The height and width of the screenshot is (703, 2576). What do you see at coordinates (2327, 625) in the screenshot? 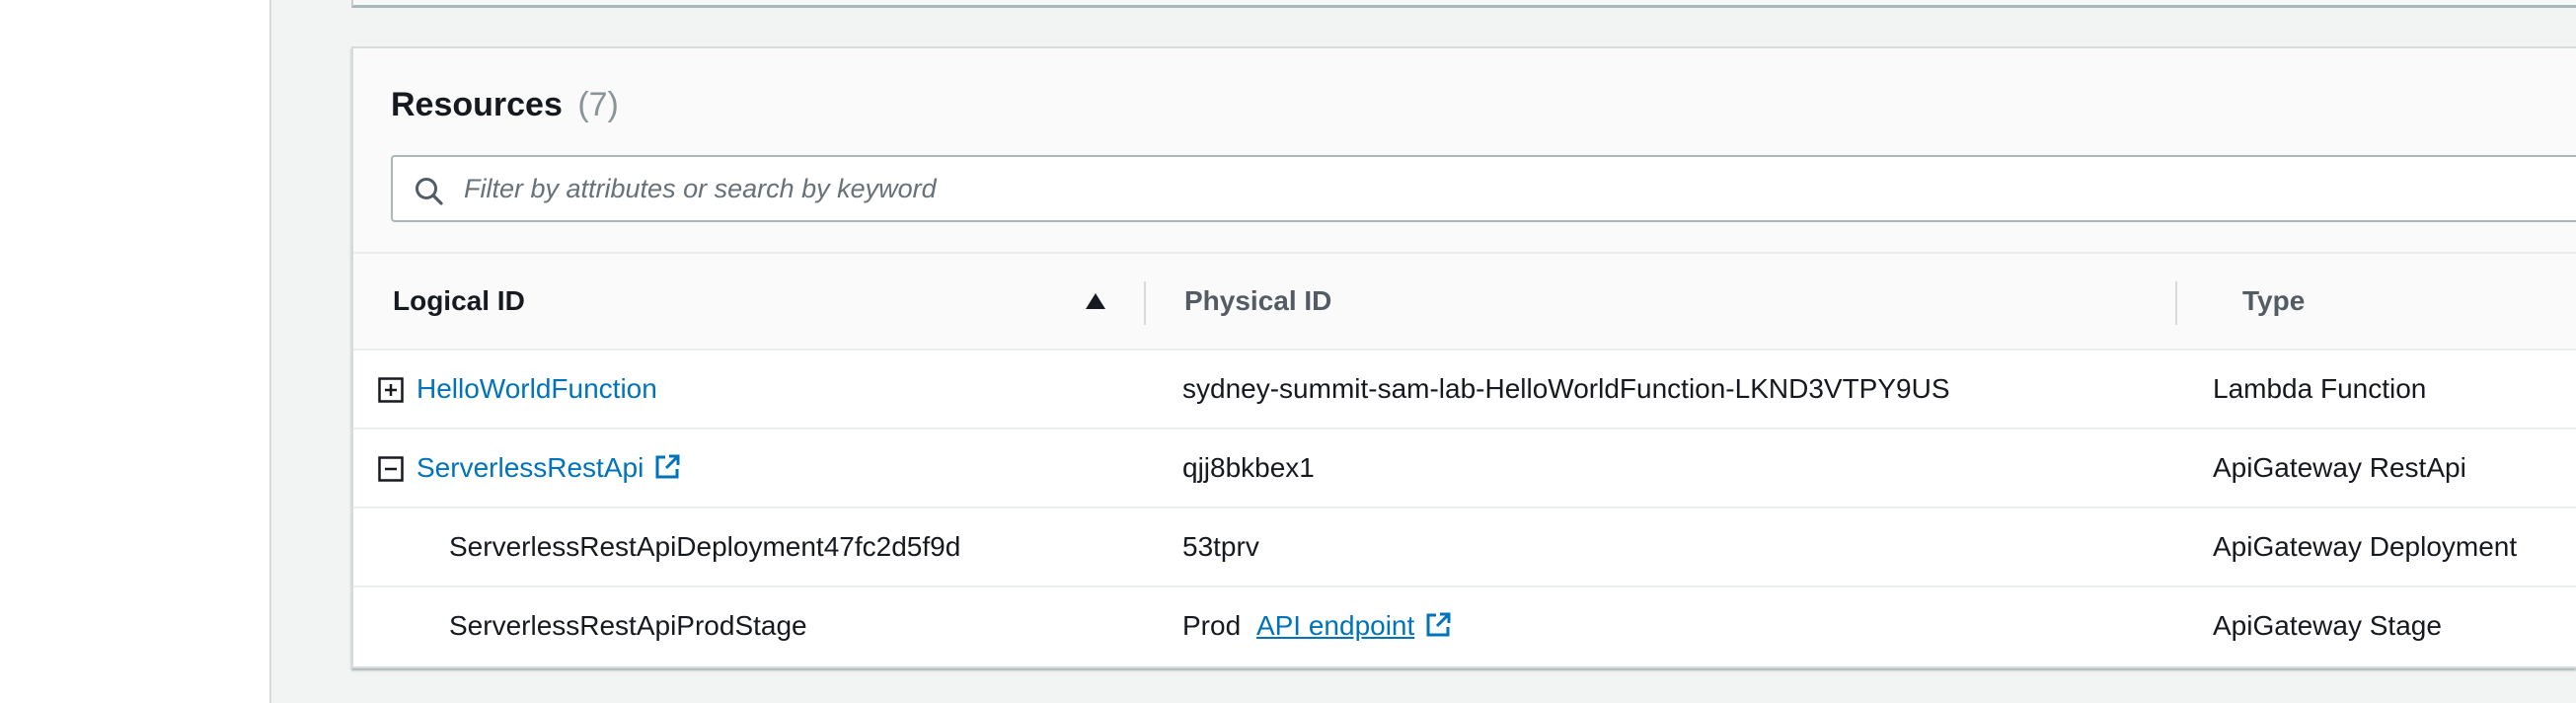
I see `type-cell: ApiGateway Stage` at bounding box center [2327, 625].